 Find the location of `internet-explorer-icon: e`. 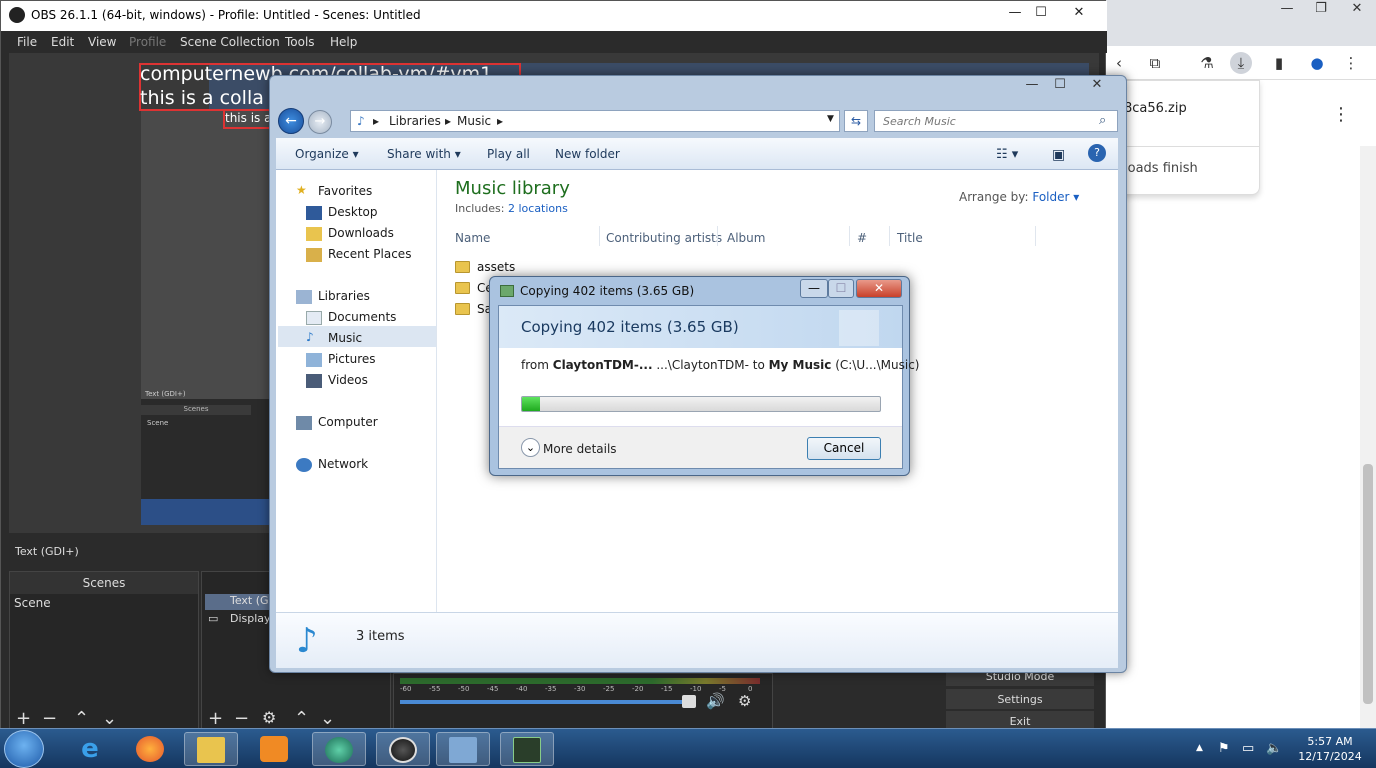

internet-explorer-icon: e is located at coordinates (91, 749).